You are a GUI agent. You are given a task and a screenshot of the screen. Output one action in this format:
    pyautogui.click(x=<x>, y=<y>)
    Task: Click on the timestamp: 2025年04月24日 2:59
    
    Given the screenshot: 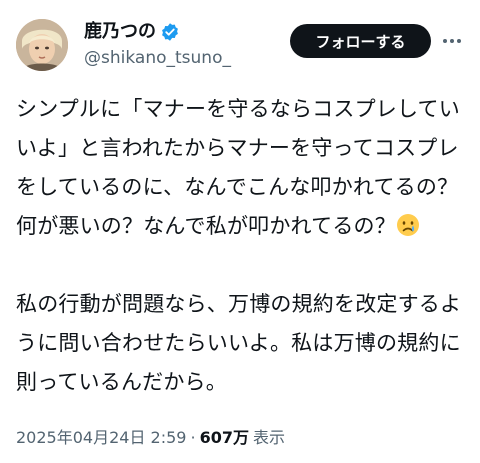 What is the action you would take?
    pyautogui.click(x=101, y=438)
    